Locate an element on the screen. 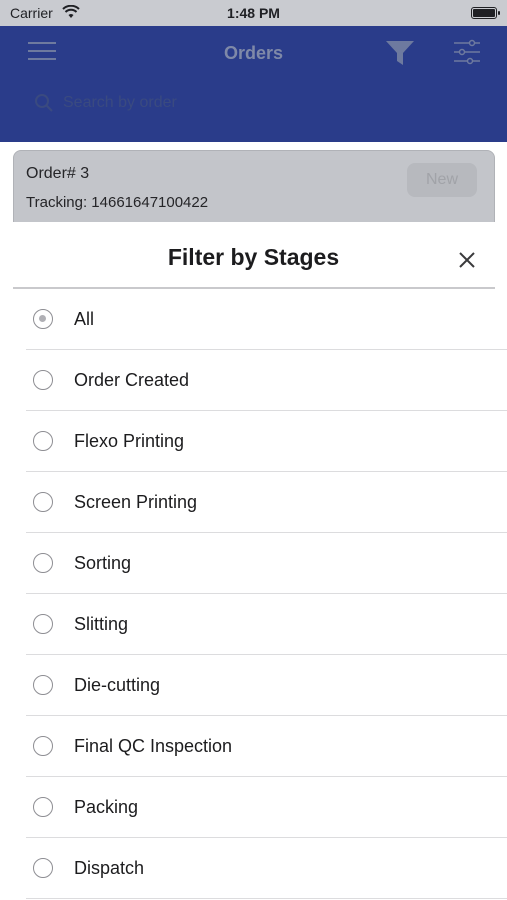 This screenshot has height=900, width=507. stage-label: Sorting is located at coordinates (103, 563).